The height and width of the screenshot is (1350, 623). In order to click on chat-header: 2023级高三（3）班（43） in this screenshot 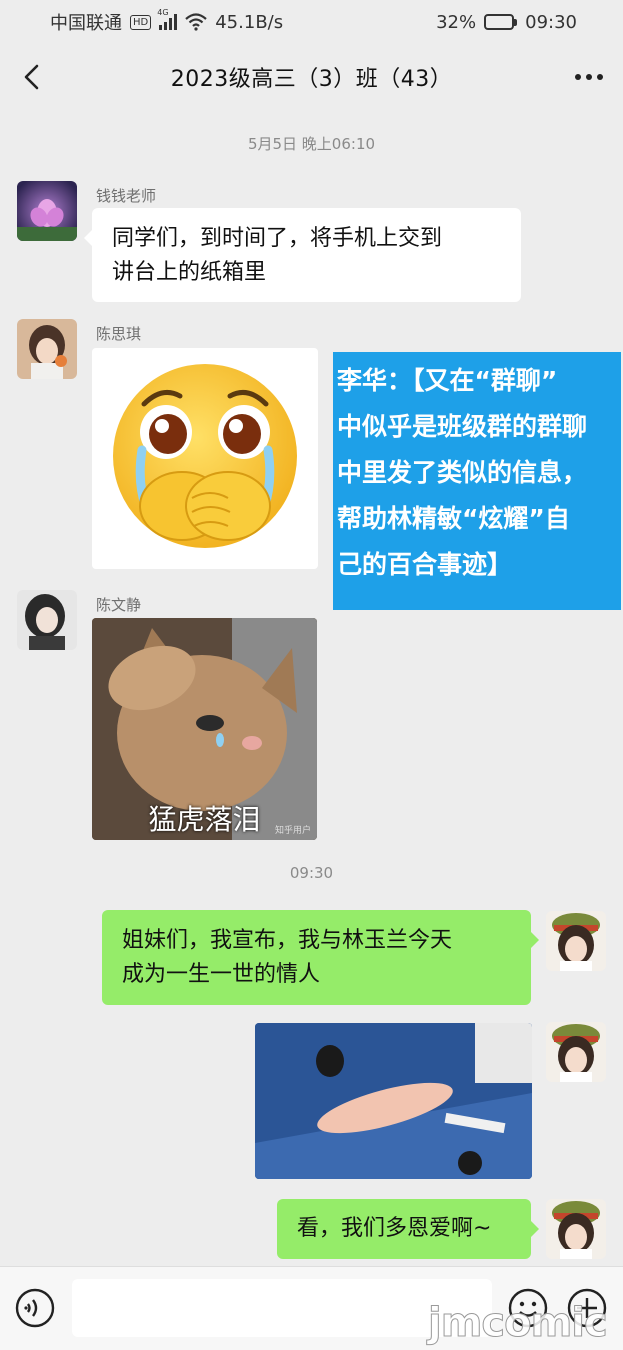, I will do `click(311, 77)`.